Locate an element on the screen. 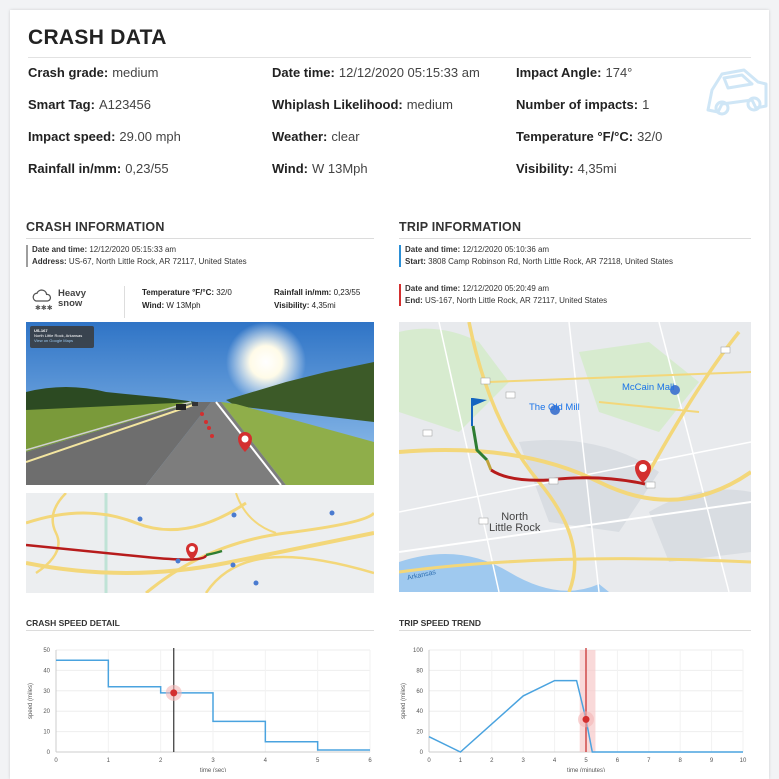 The image size is (779, 779). weather-condition: Heavy snow is located at coordinates (72, 298).